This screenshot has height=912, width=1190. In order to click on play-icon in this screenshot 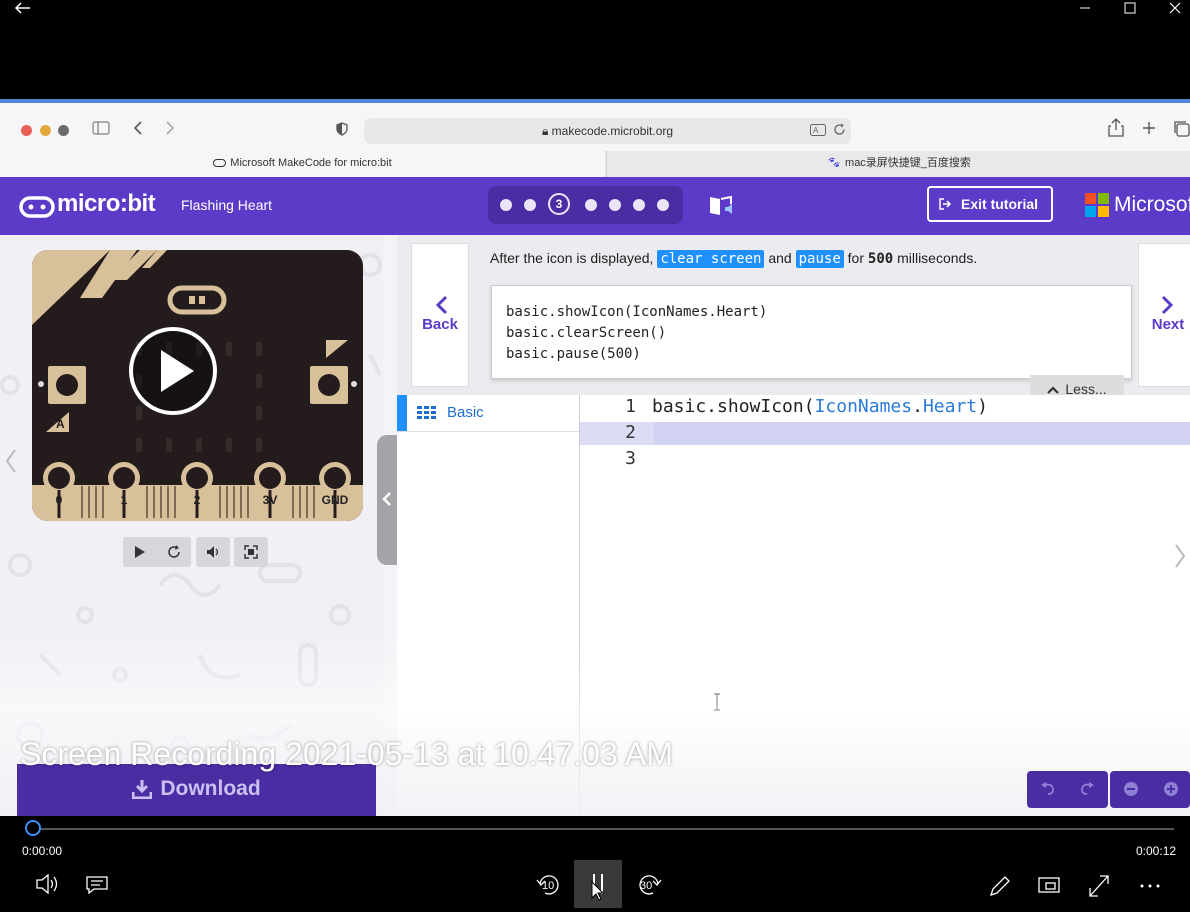, I will do `click(140, 552)`.